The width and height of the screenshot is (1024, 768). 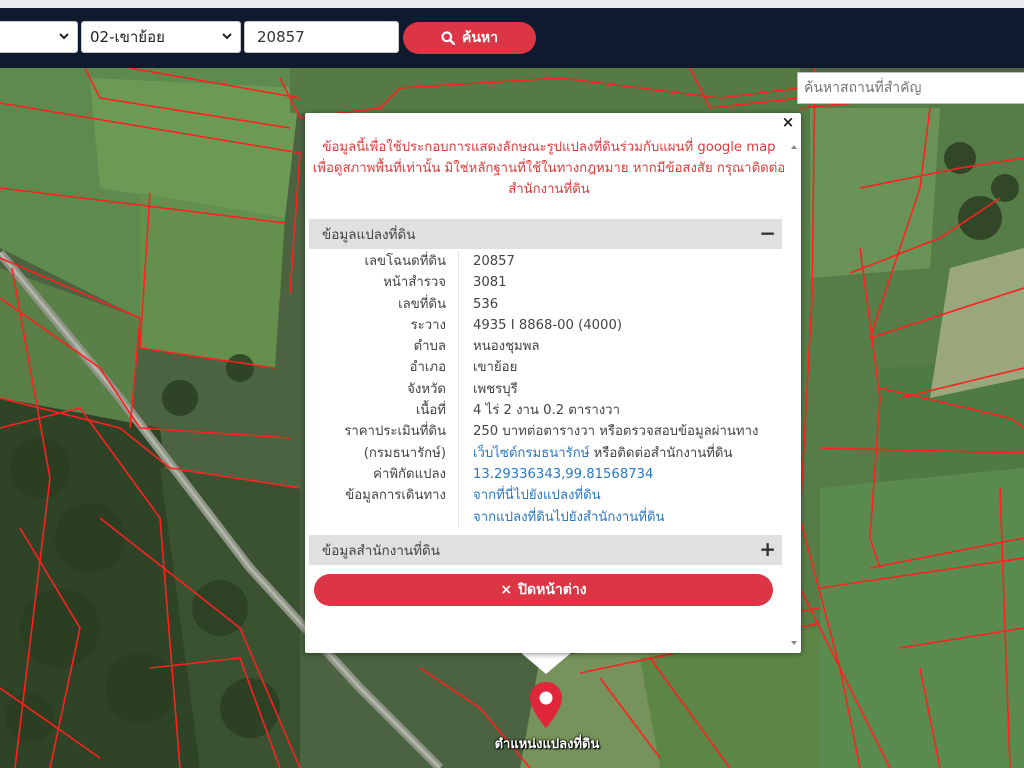 What do you see at coordinates (127, 37) in the screenshot?
I see `district-select-value: 02-เขาย้อย` at bounding box center [127, 37].